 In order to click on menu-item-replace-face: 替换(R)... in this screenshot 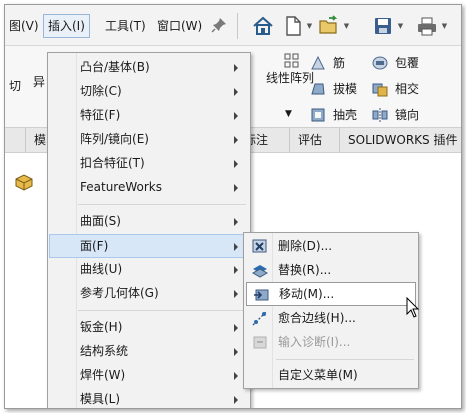, I will do `click(330, 270)`.